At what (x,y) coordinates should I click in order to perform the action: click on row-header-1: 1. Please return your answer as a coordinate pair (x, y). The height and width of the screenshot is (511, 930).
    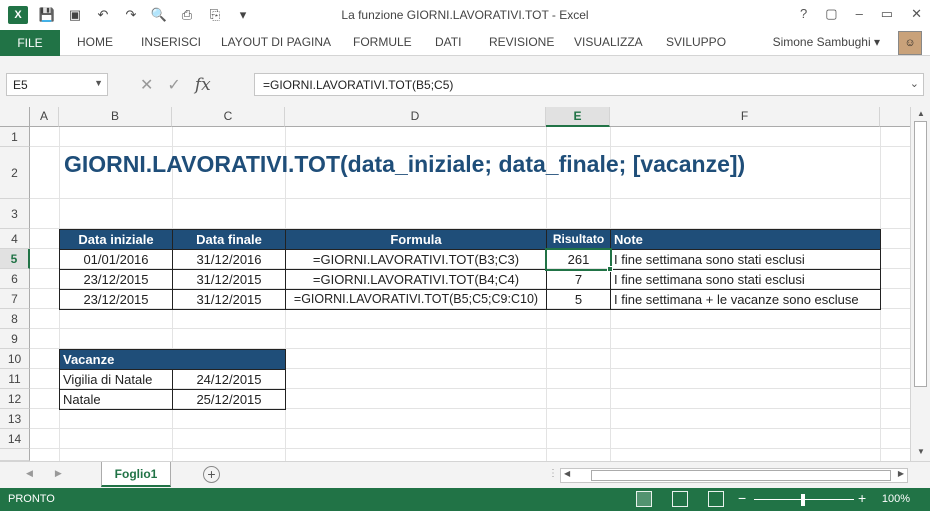
    Looking at the image, I should click on (15, 137).